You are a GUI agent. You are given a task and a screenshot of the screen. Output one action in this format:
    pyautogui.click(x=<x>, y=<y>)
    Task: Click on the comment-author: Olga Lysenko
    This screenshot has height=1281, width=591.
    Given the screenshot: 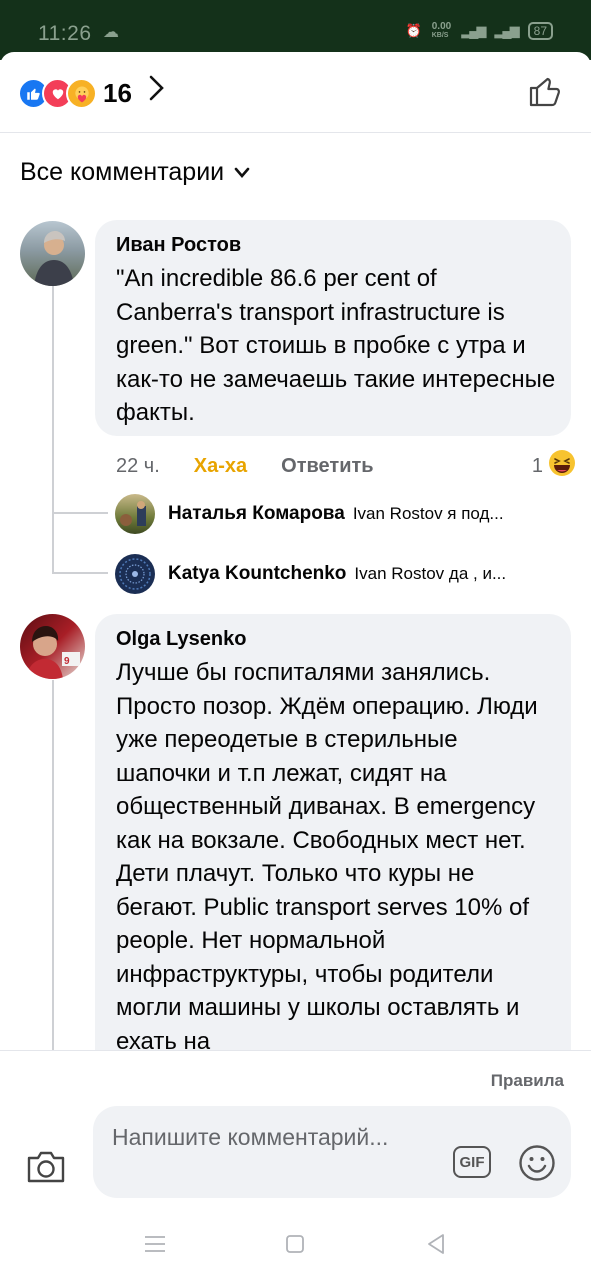 What is the action you would take?
    pyautogui.click(x=181, y=639)
    